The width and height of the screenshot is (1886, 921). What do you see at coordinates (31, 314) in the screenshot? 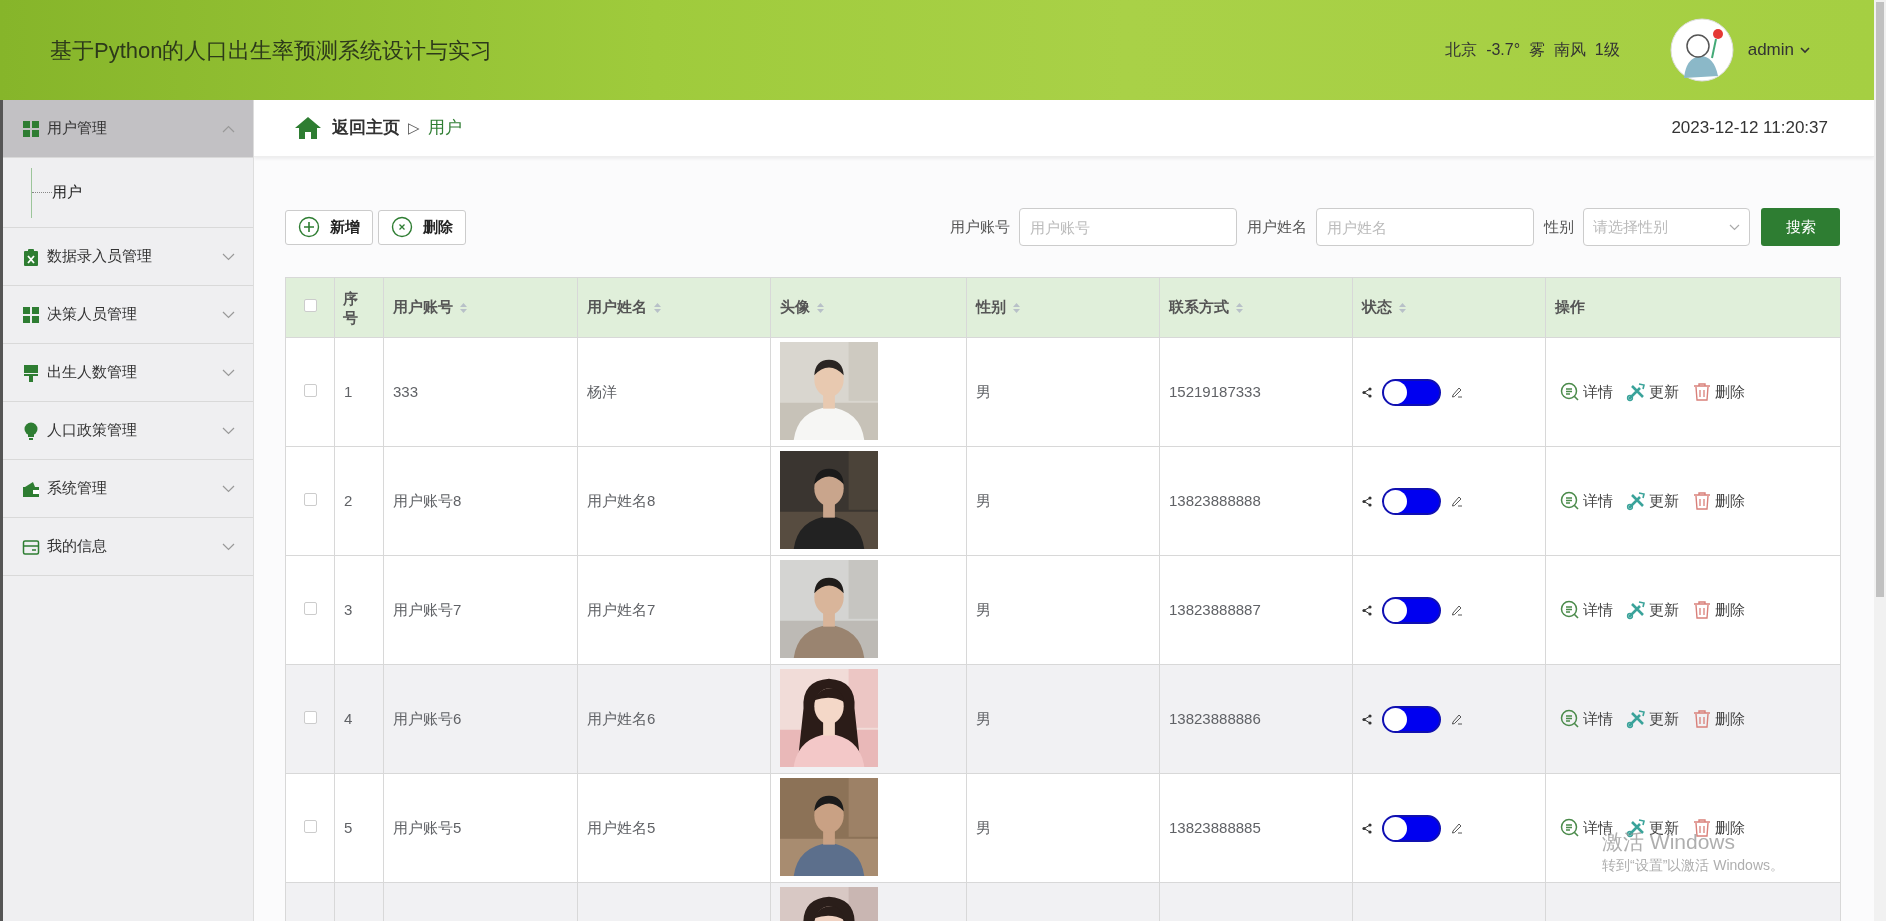
I see `grid-icon` at bounding box center [31, 314].